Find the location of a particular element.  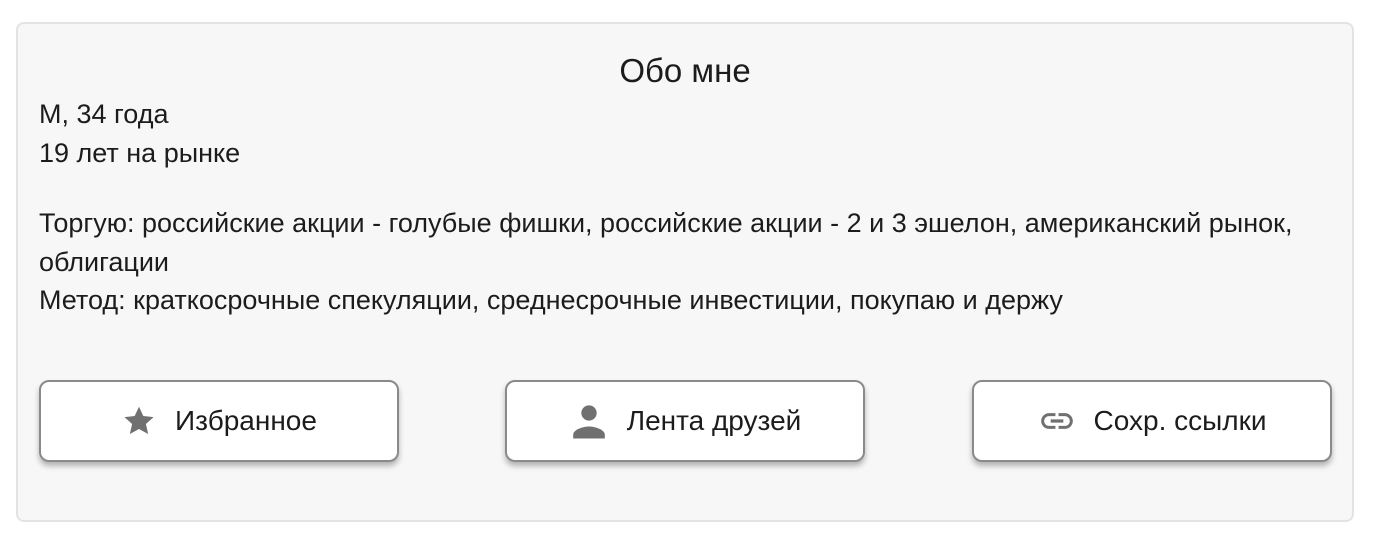

saved-links-label: Сохр. ссылки is located at coordinates (1180, 420).